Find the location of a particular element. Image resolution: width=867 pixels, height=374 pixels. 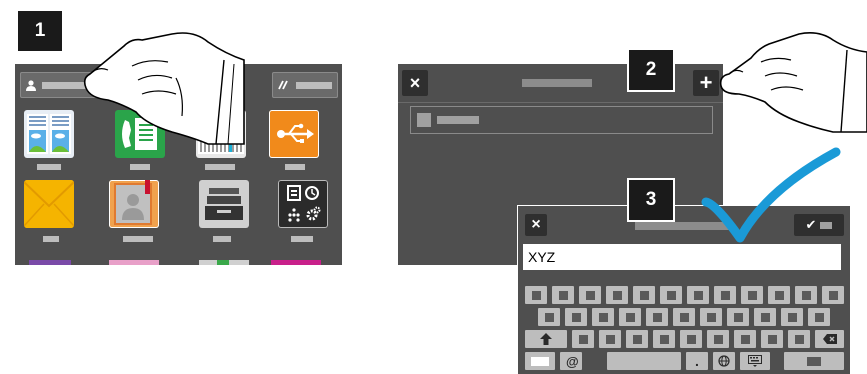

address-book-app-label is located at coordinates (138, 239).